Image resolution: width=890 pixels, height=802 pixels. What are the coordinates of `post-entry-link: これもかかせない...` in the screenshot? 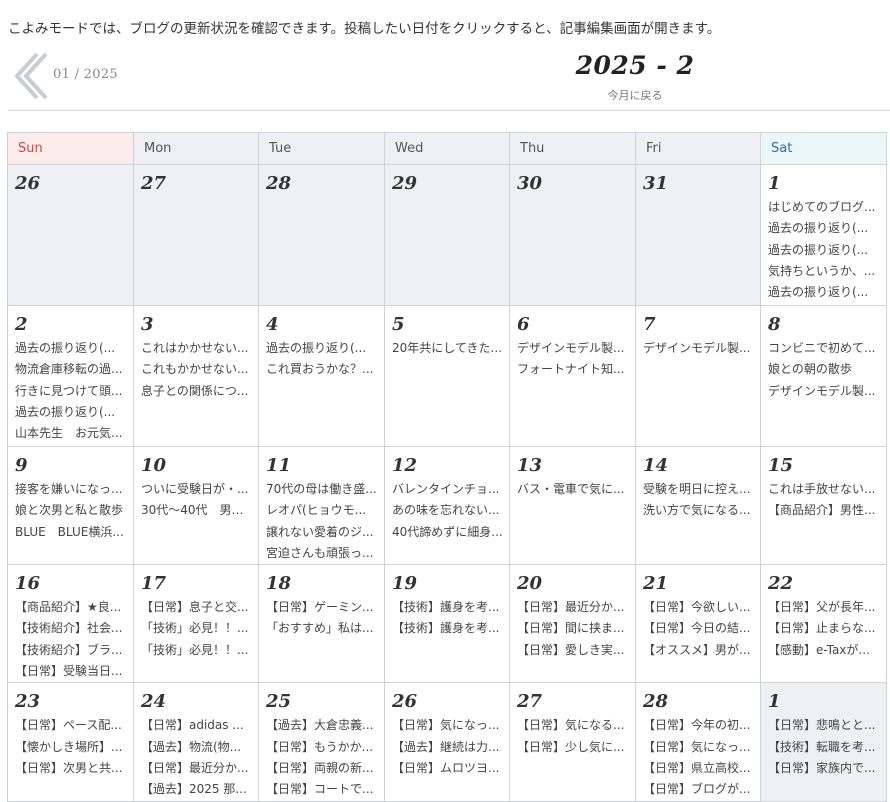 It's located at (197, 369).